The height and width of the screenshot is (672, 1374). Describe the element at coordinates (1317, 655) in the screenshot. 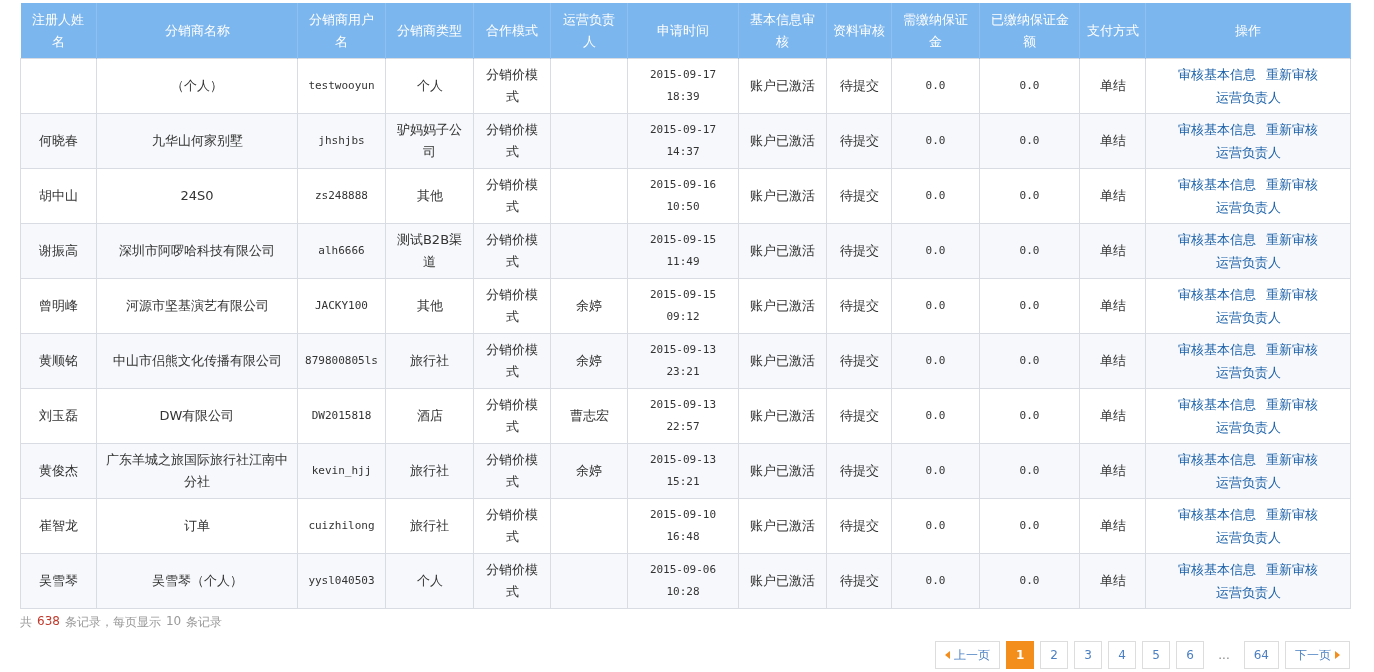

I see `next-page-button: 下一页` at that location.